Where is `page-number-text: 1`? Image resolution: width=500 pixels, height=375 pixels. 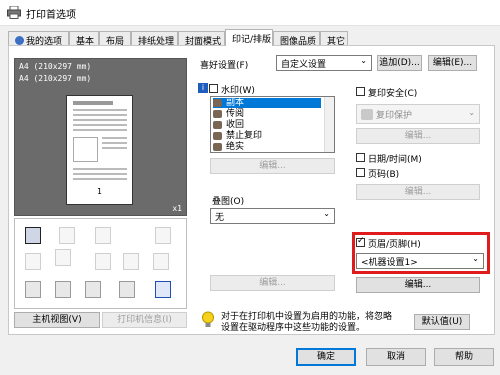
page-number-text: 1 is located at coordinates (99, 191).